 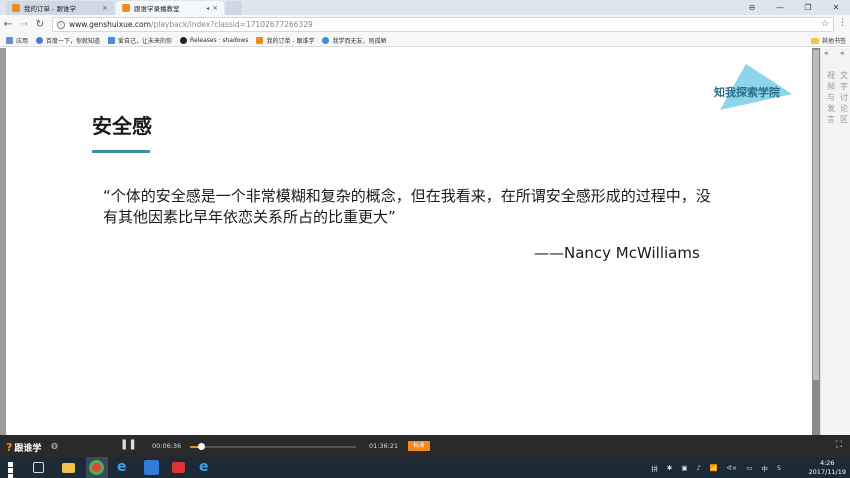 I want to click on edge-icon: e, so click(x=206, y=467).